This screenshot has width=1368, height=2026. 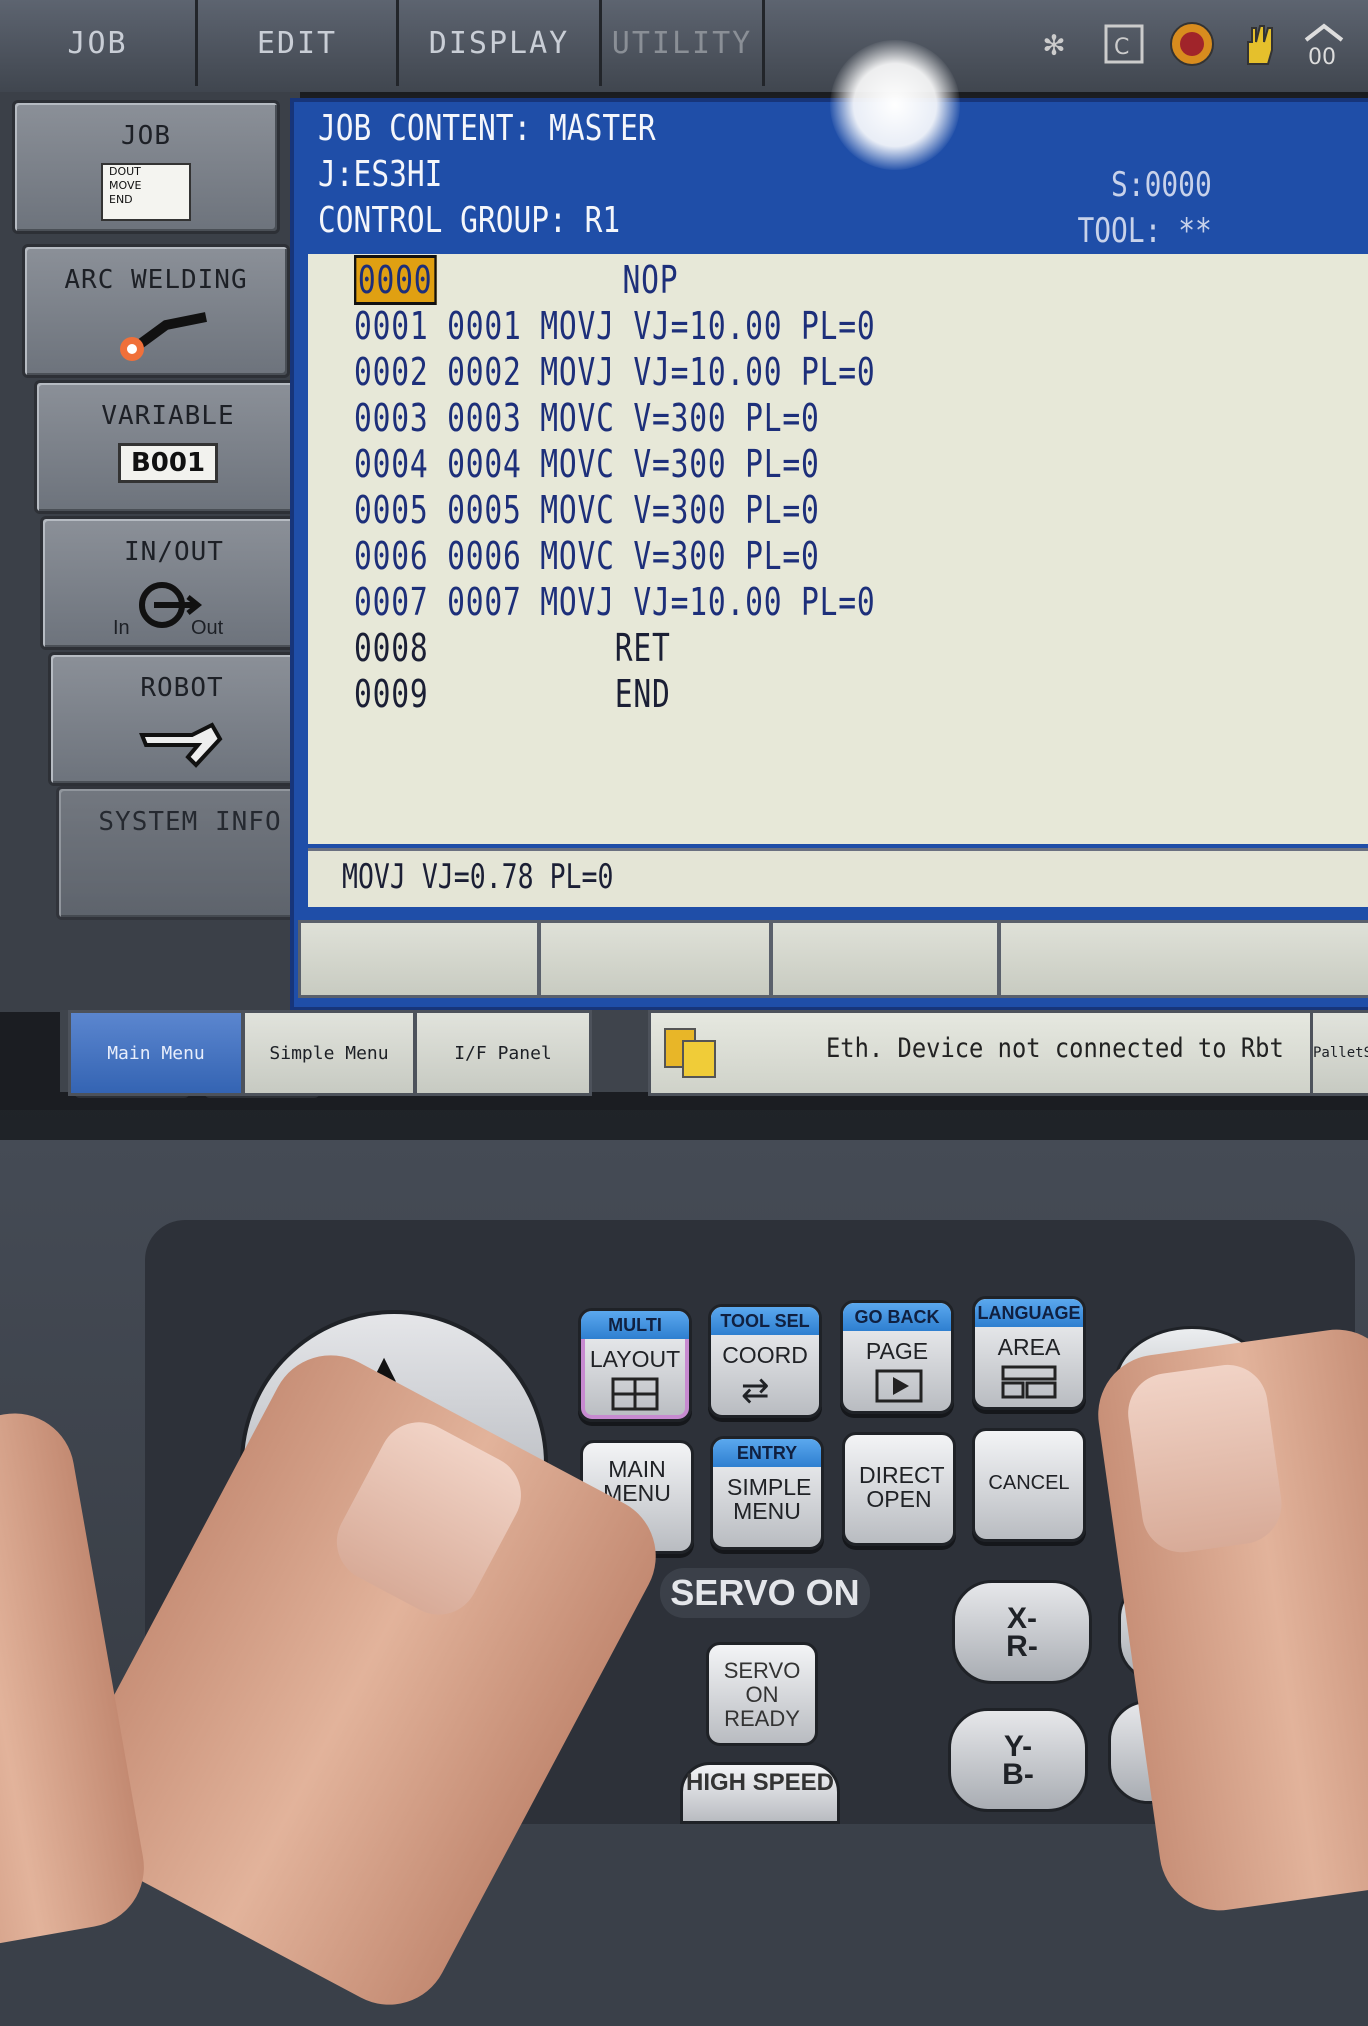 I want to click on menu-job: JOB, so click(x=99, y=43).